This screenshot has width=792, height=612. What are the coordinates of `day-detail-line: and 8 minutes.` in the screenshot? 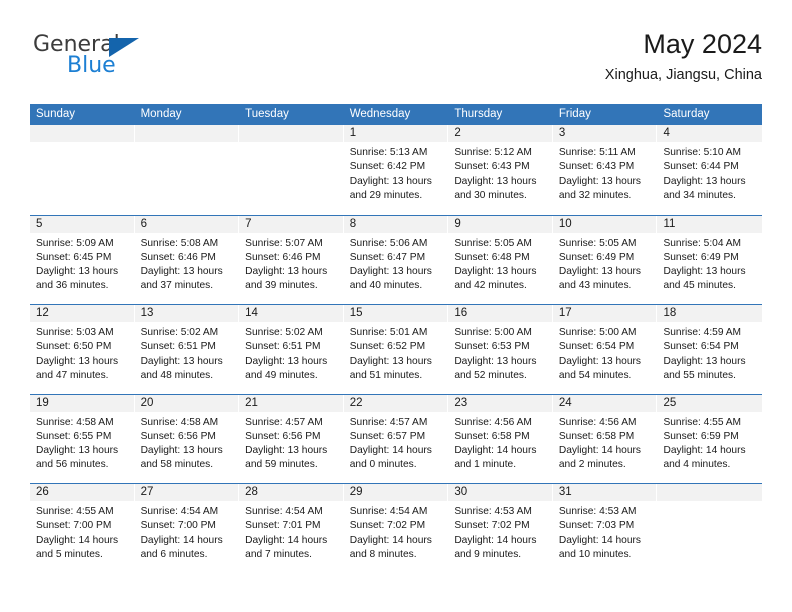 It's located at (383, 554).